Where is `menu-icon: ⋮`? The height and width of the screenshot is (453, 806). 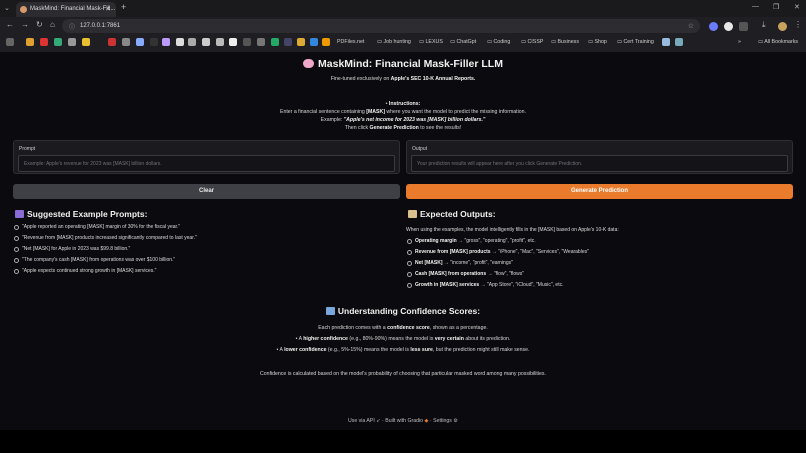 menu-icon: ⋮ is located at coordinates (798, 24).